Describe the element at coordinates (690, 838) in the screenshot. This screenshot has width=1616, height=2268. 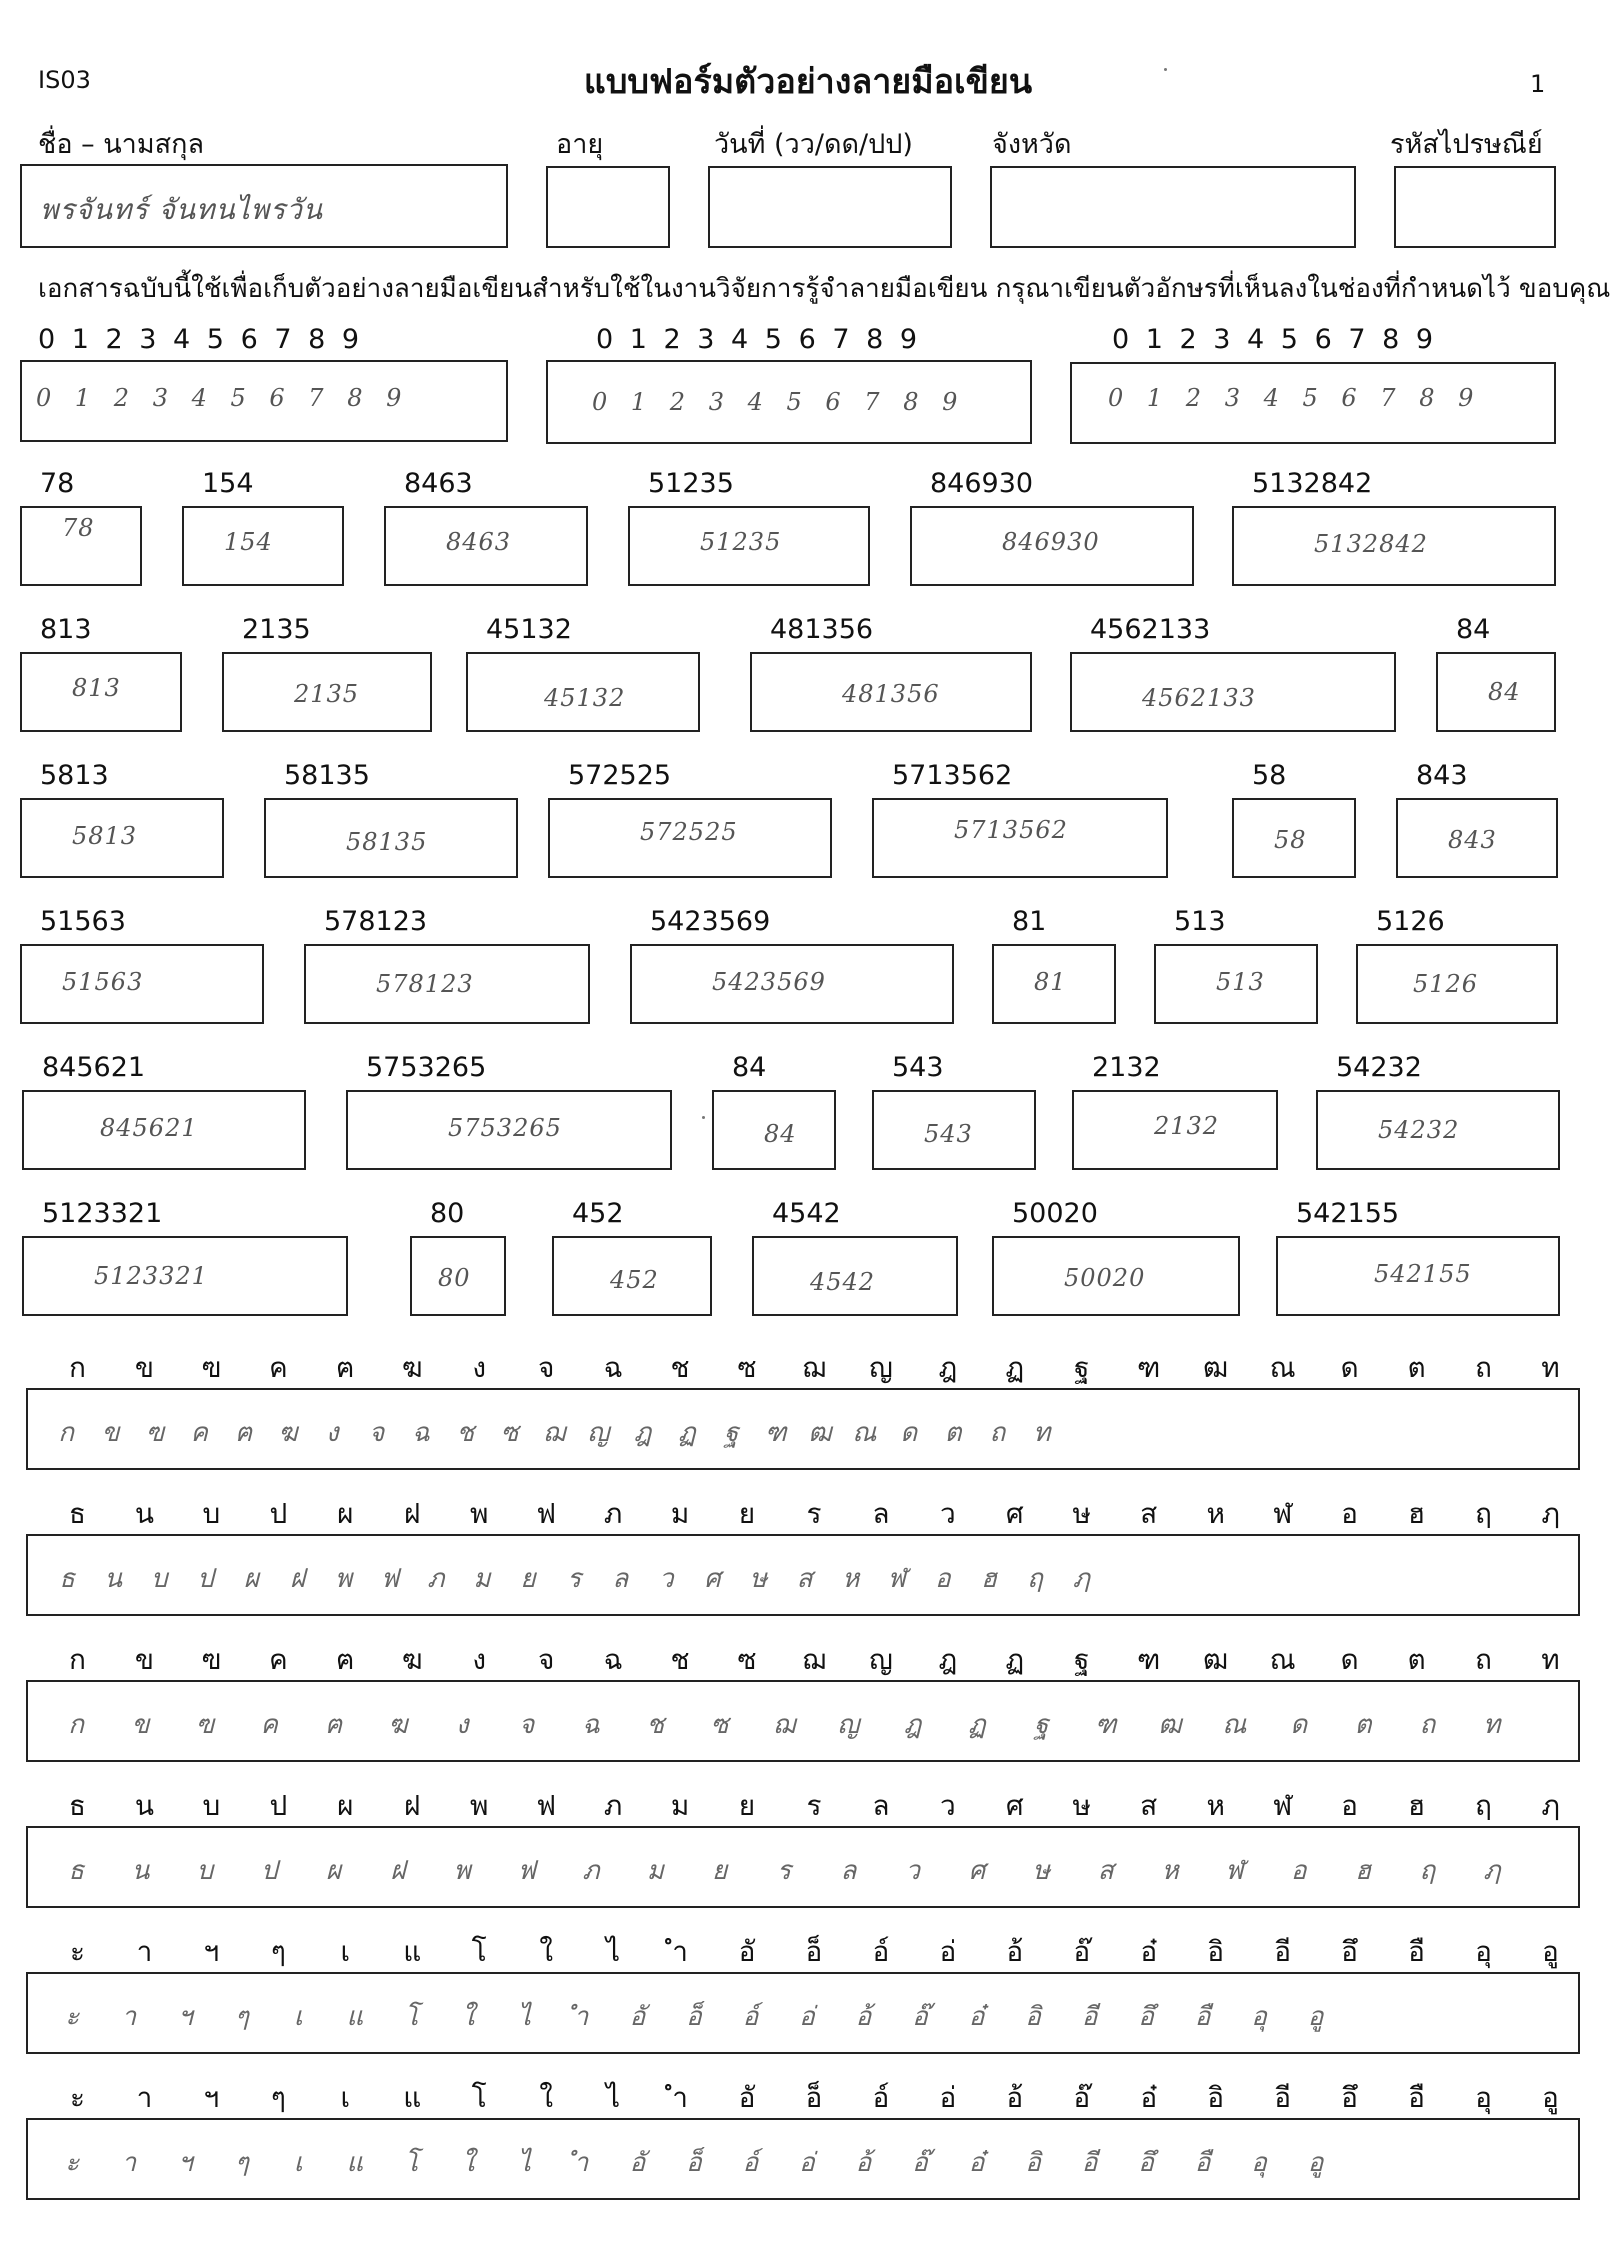
I see `number-answer-box: 572525` at that location.